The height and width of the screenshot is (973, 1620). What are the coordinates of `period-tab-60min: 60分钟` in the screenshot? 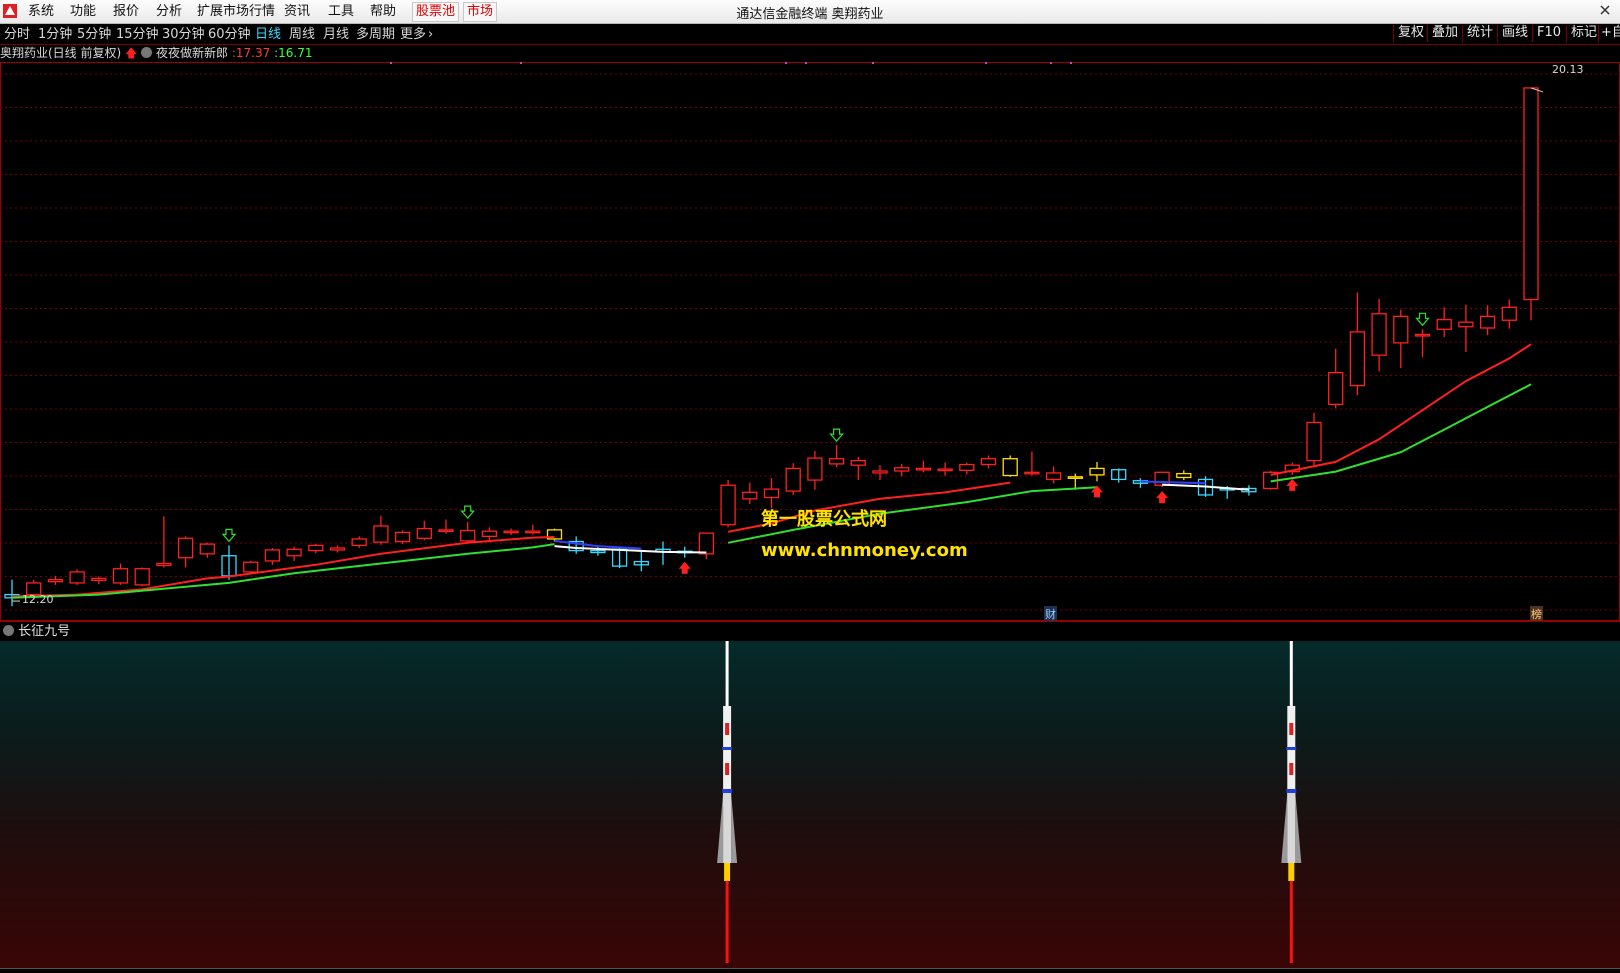 It's located at (229, 35).